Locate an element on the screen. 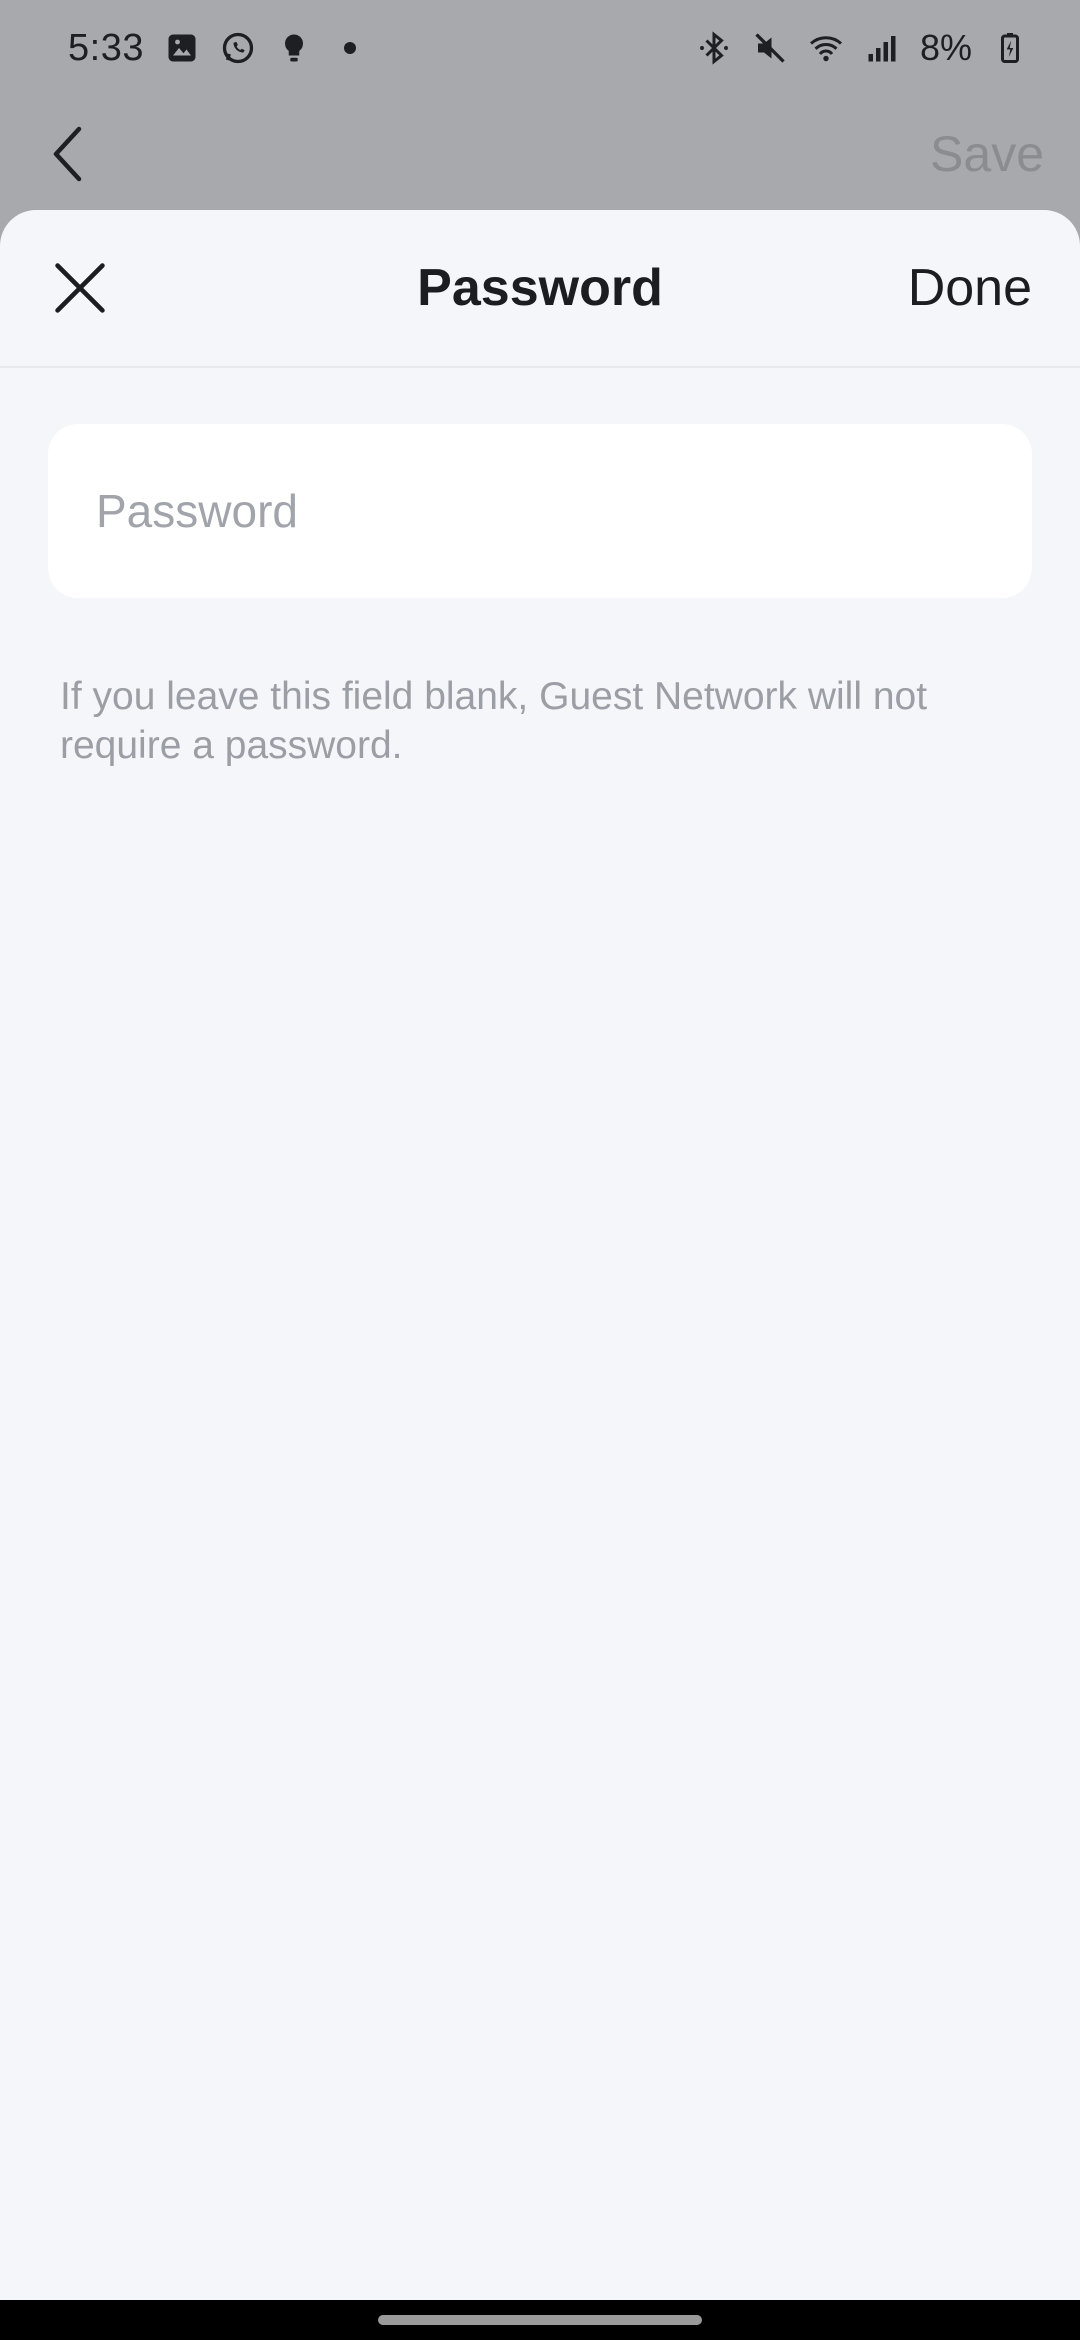  navigation-bar is located at coordinates (540, 2320).